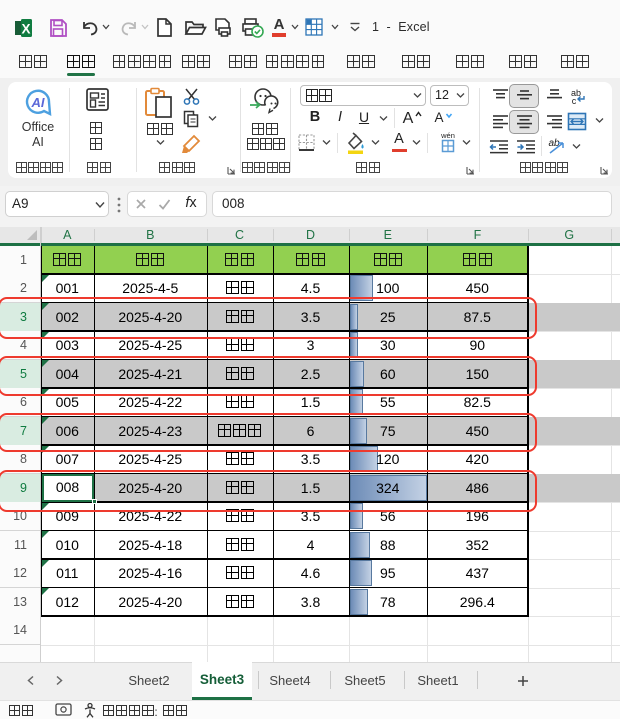 The width and height of the screenshot is (620, 721). I want to click on svg-text: AI, so click(38, 102).